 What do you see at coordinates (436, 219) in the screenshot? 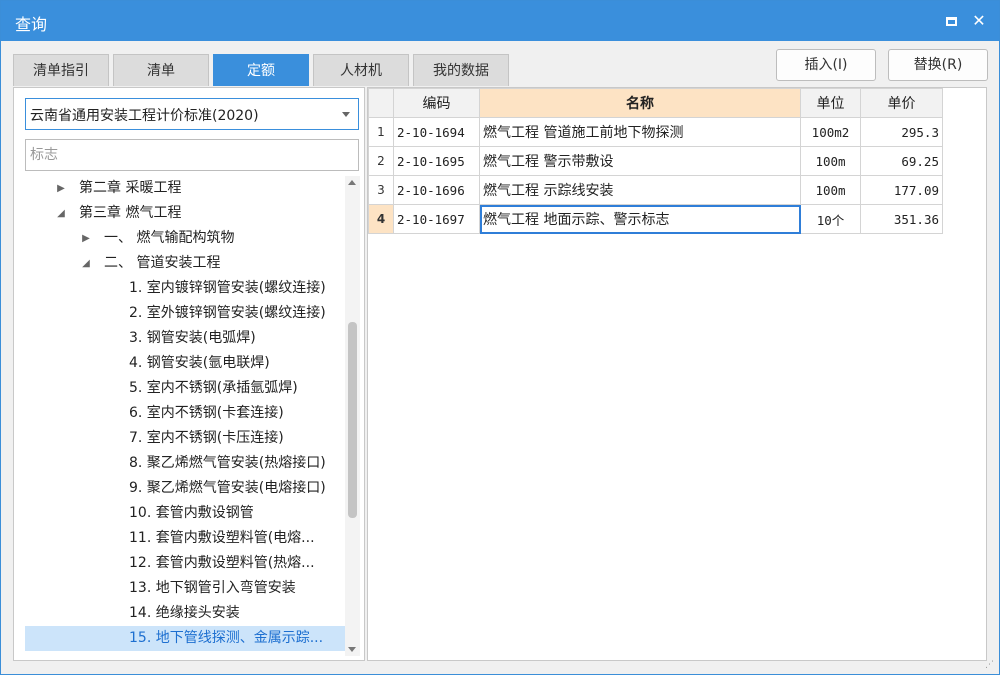
I see `cell-code: 2-10-1697` at bounding box center [436, 219].